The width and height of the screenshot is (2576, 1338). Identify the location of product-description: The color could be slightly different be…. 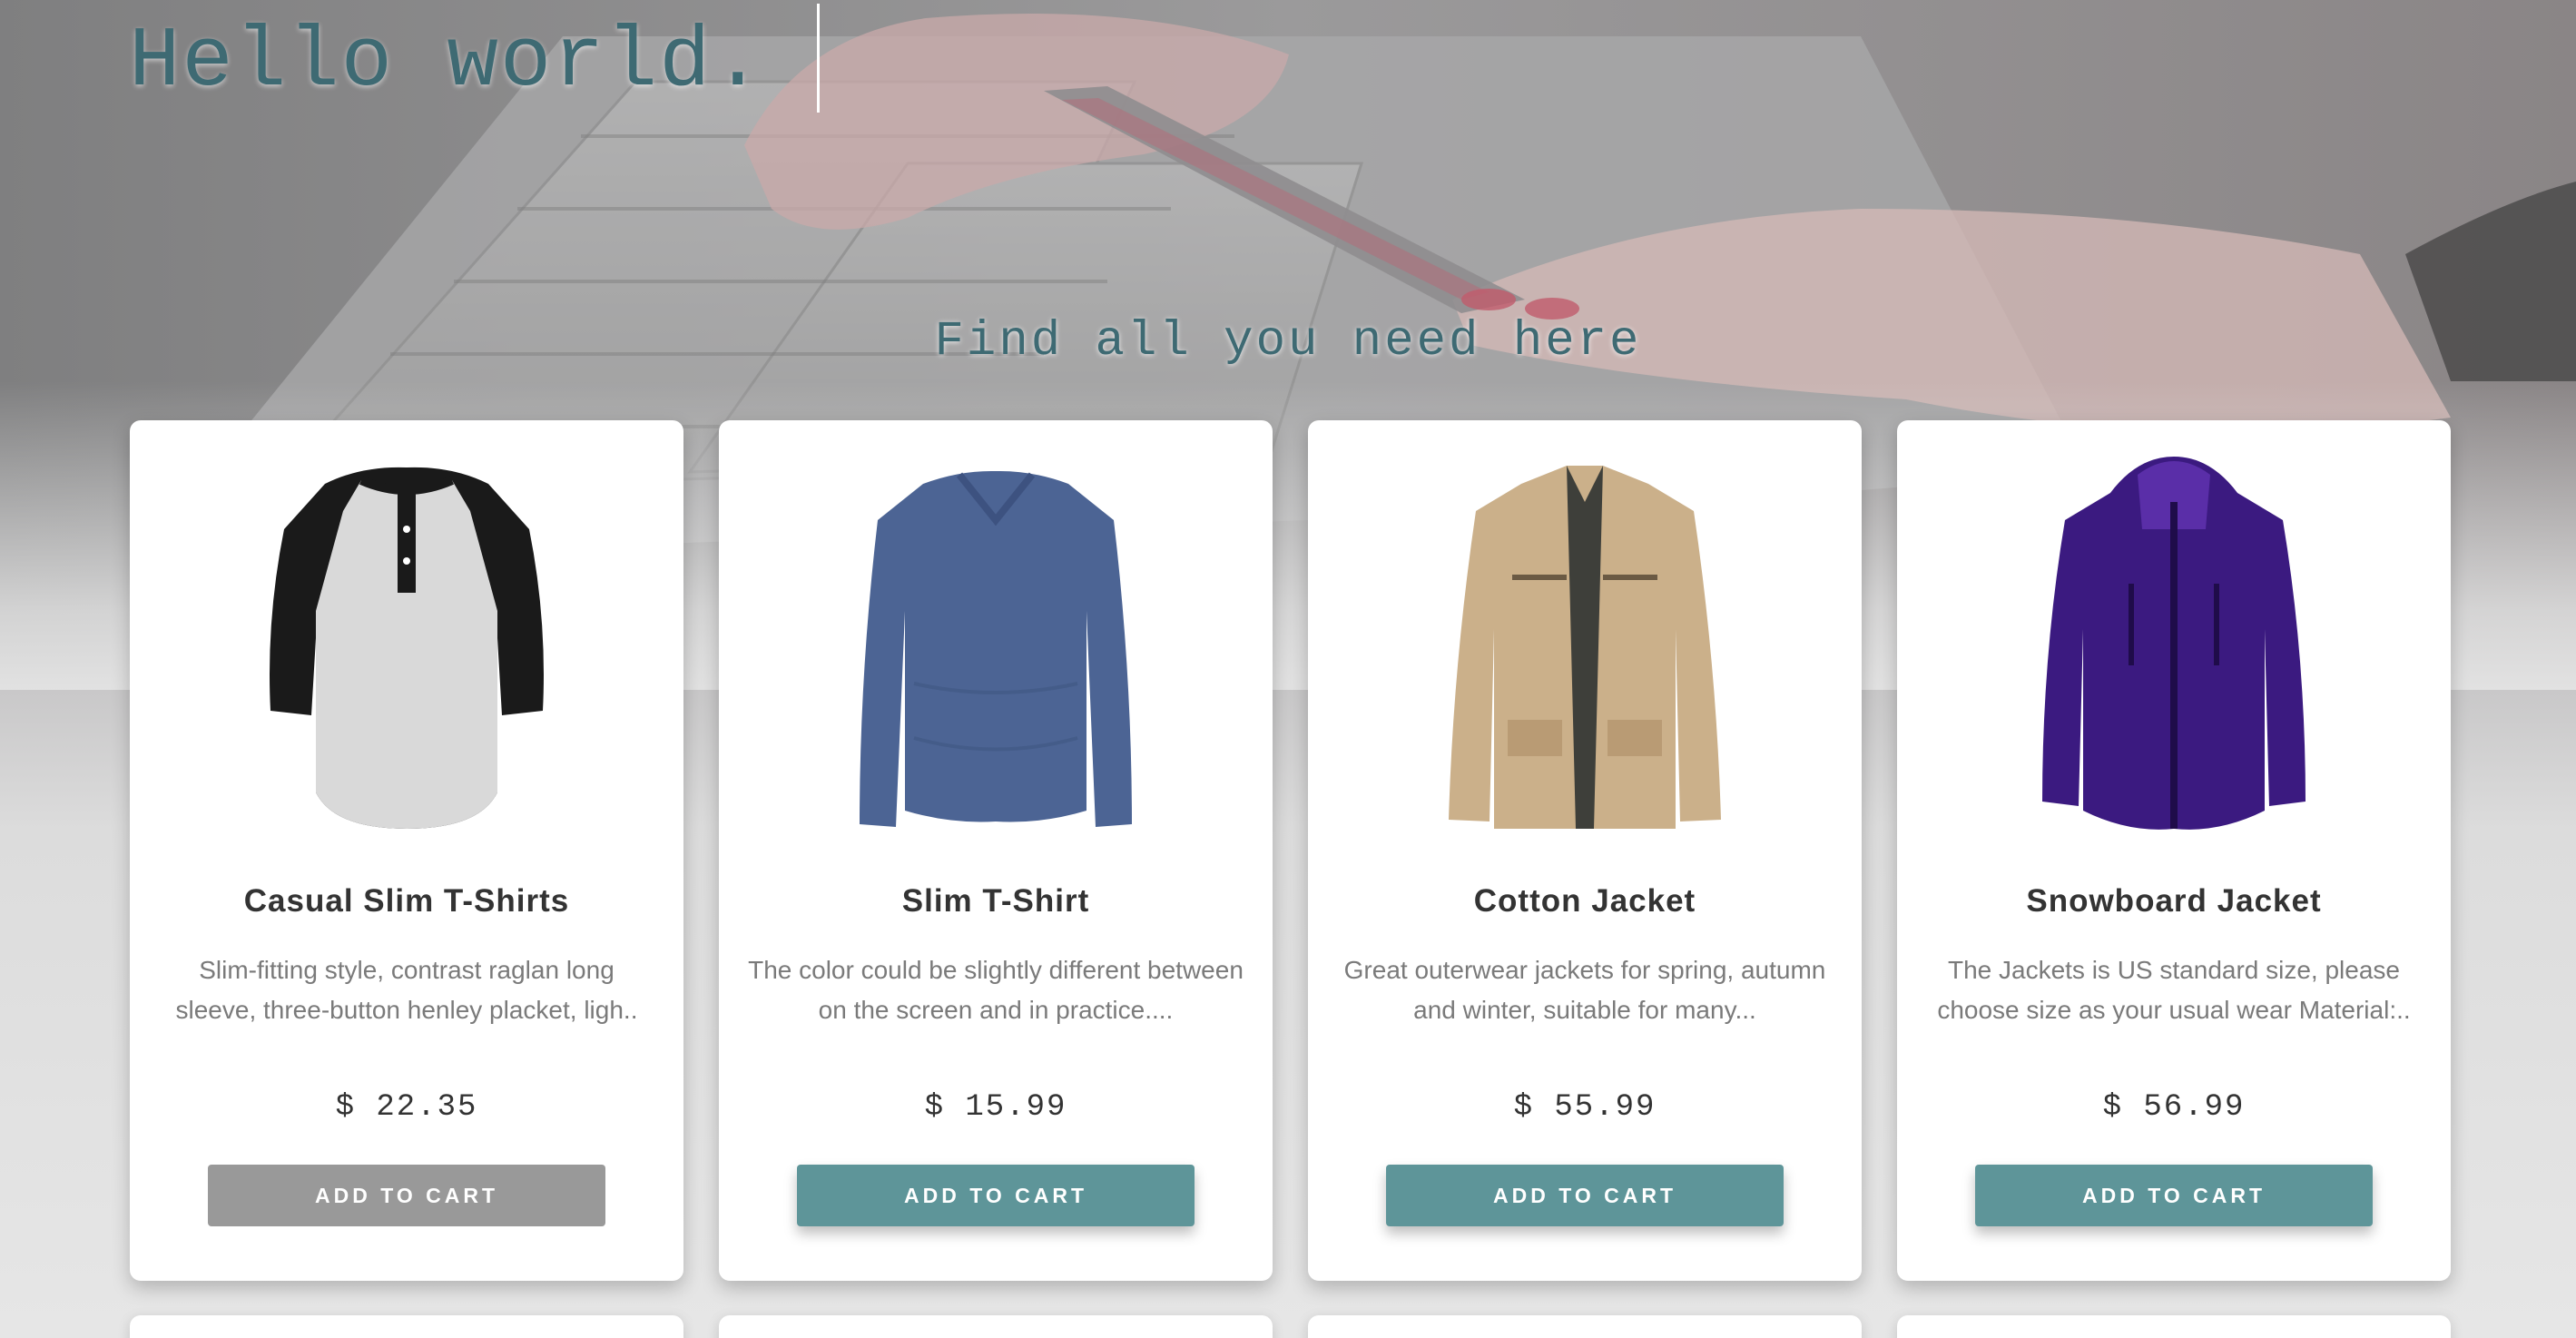
(996, 990).